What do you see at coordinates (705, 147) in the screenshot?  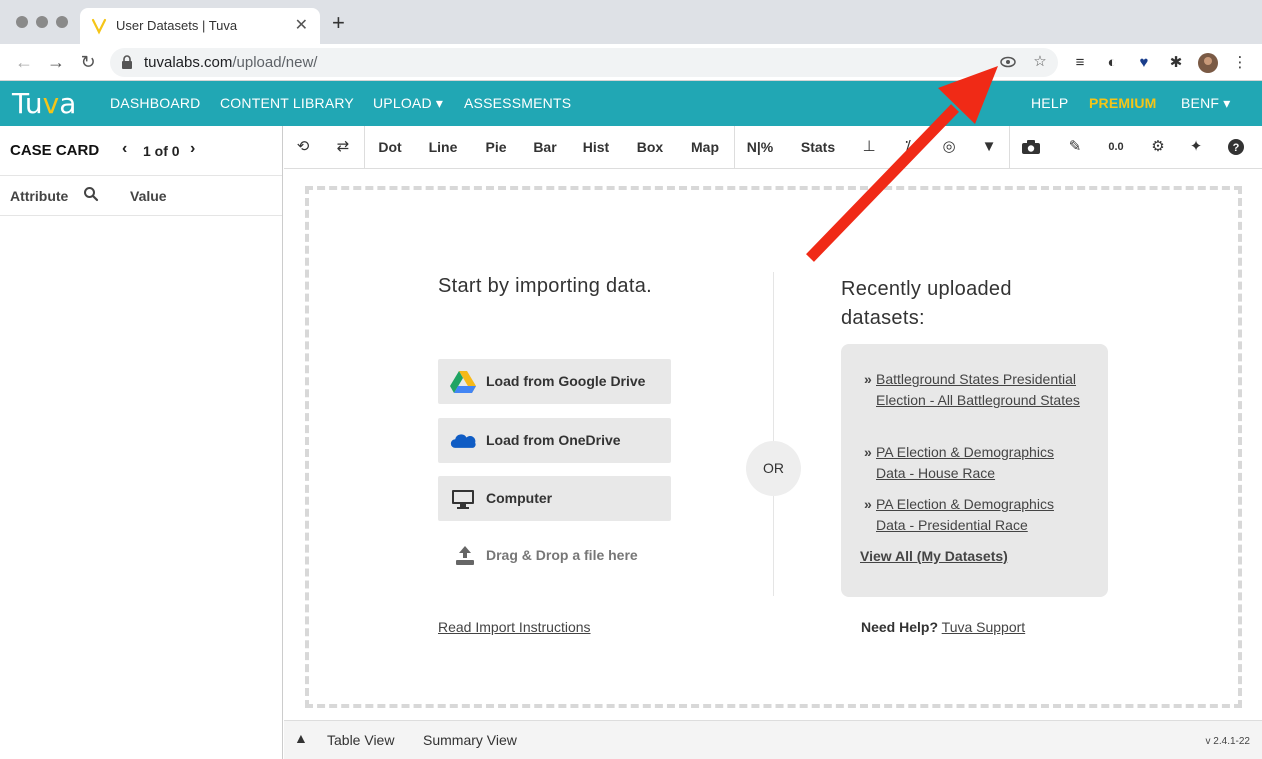 I see `map-button: Map` at bounding box center [705, 147].